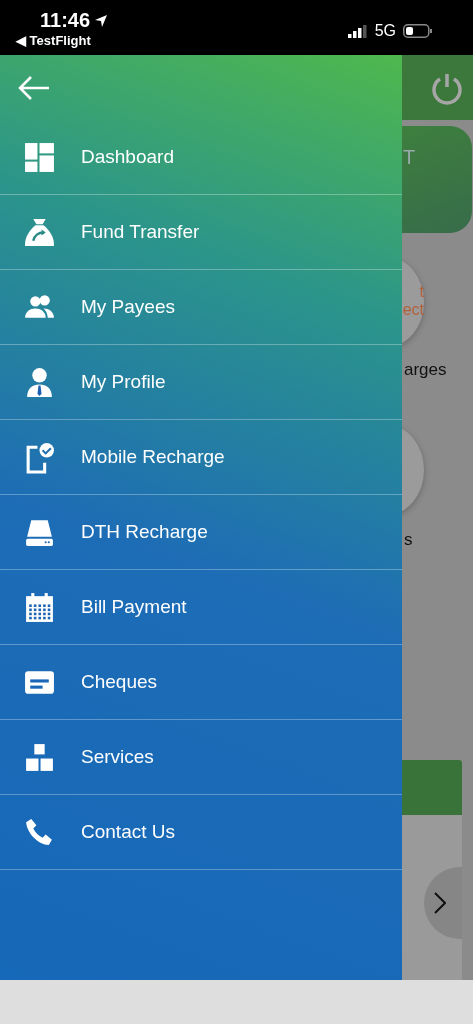 The image size is (473, 1024). What do you see at coordinates (409, 157) in the screenshot?
I see `card-text: T` at bounding box center [409, 157].